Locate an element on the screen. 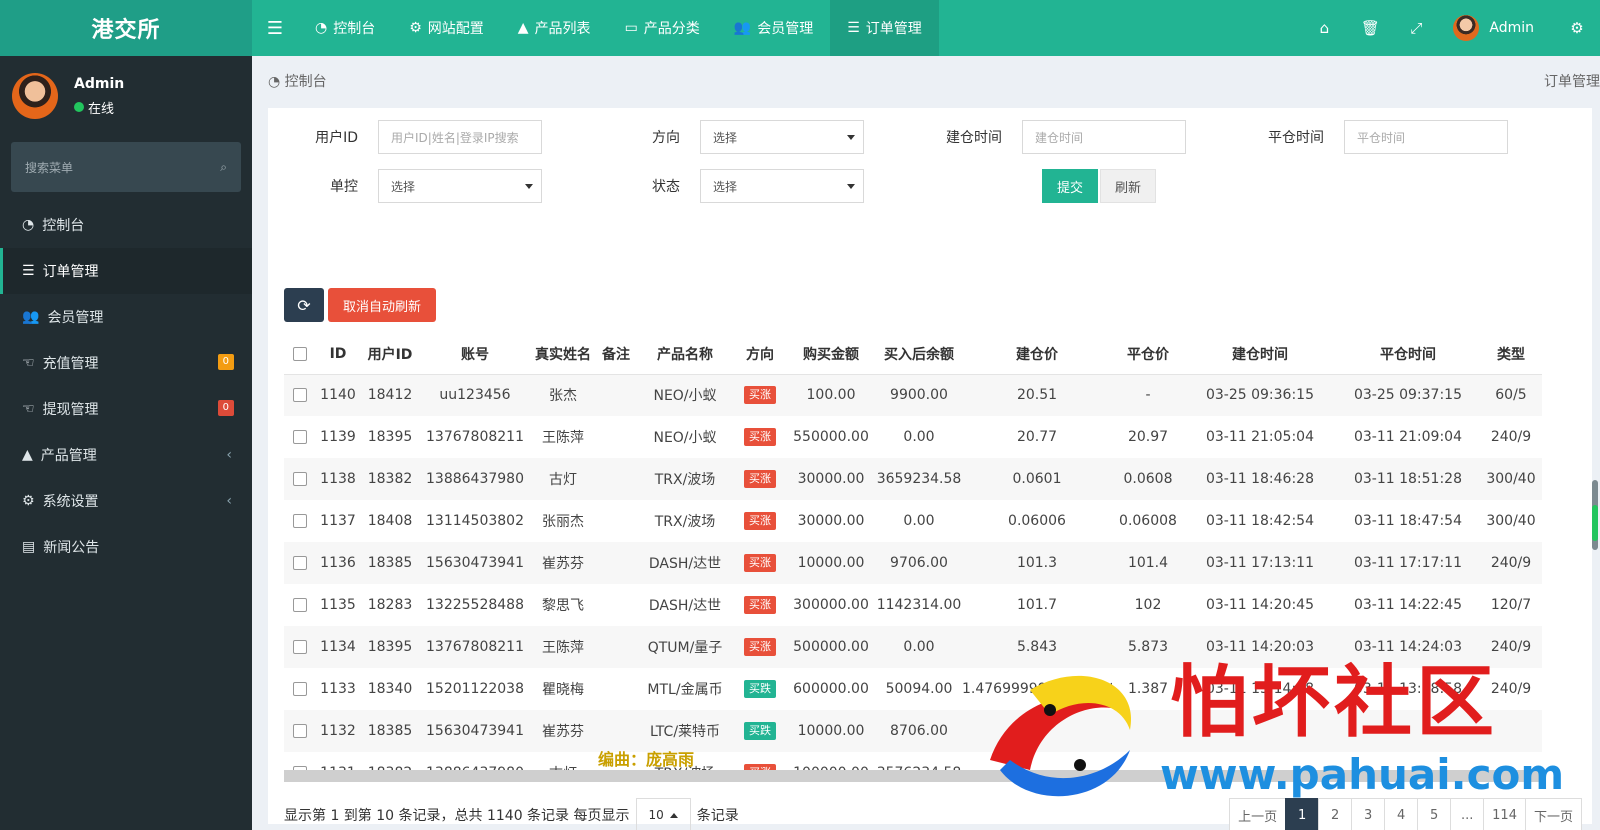 The height and width of the screenshot is (830, 1600). sidebar-item-0: ◔ 控制台 is located at coordinates (126, 225).